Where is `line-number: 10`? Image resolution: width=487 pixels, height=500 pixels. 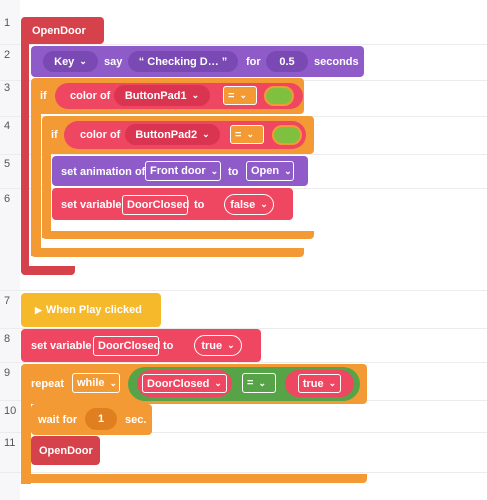
line-number: 10 is located at coordinates (10, 411).